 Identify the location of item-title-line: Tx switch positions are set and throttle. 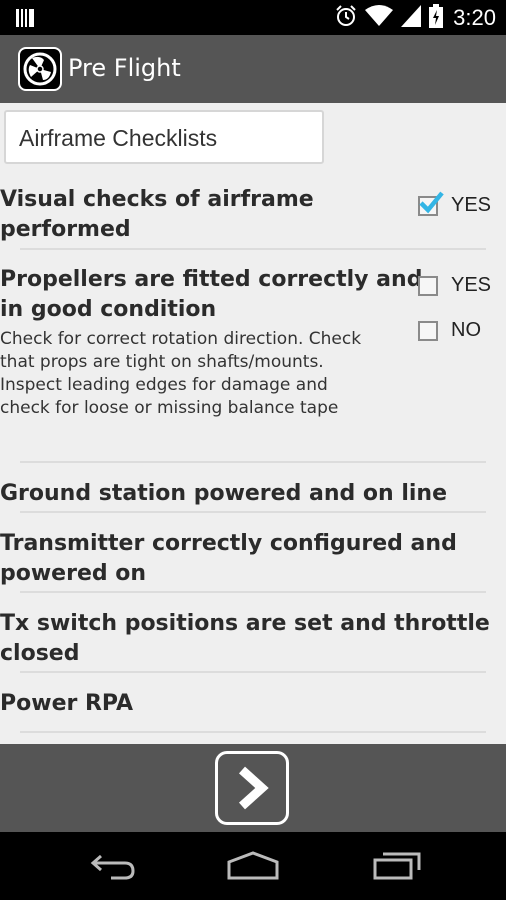
(245, 623).